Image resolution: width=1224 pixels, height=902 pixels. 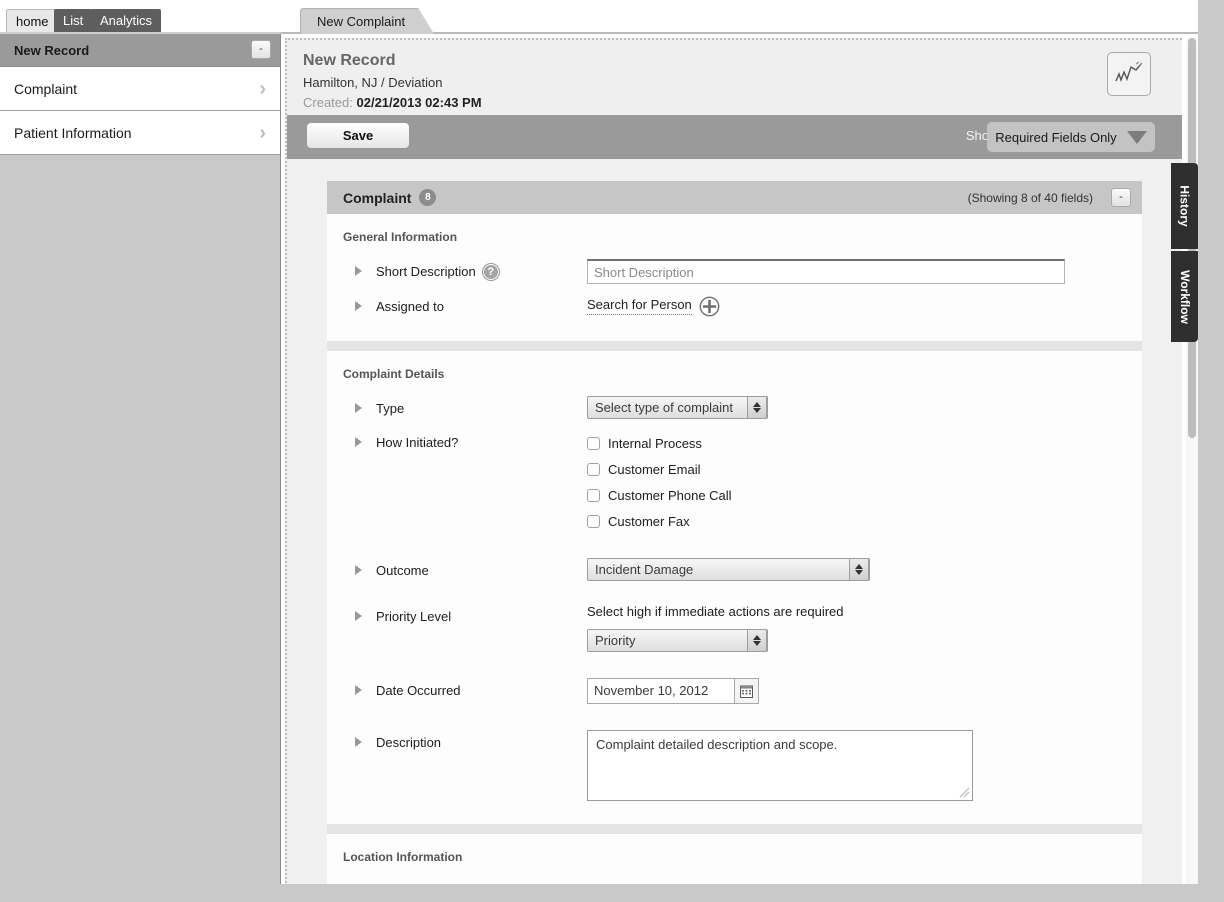 What do you see at coordinates (140, 50) in the screenshot?
I see `sidebar-header: New Record -` at bounding box center [140, 50].